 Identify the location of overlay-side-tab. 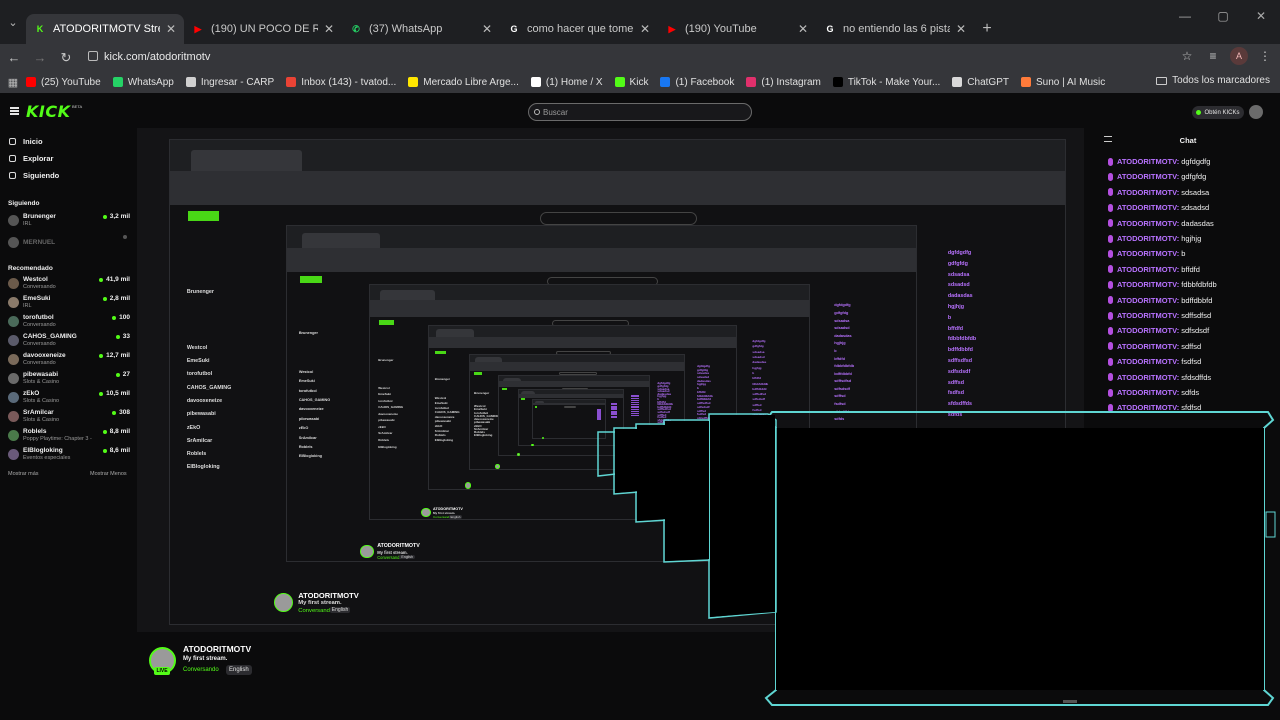
(1270, 524).